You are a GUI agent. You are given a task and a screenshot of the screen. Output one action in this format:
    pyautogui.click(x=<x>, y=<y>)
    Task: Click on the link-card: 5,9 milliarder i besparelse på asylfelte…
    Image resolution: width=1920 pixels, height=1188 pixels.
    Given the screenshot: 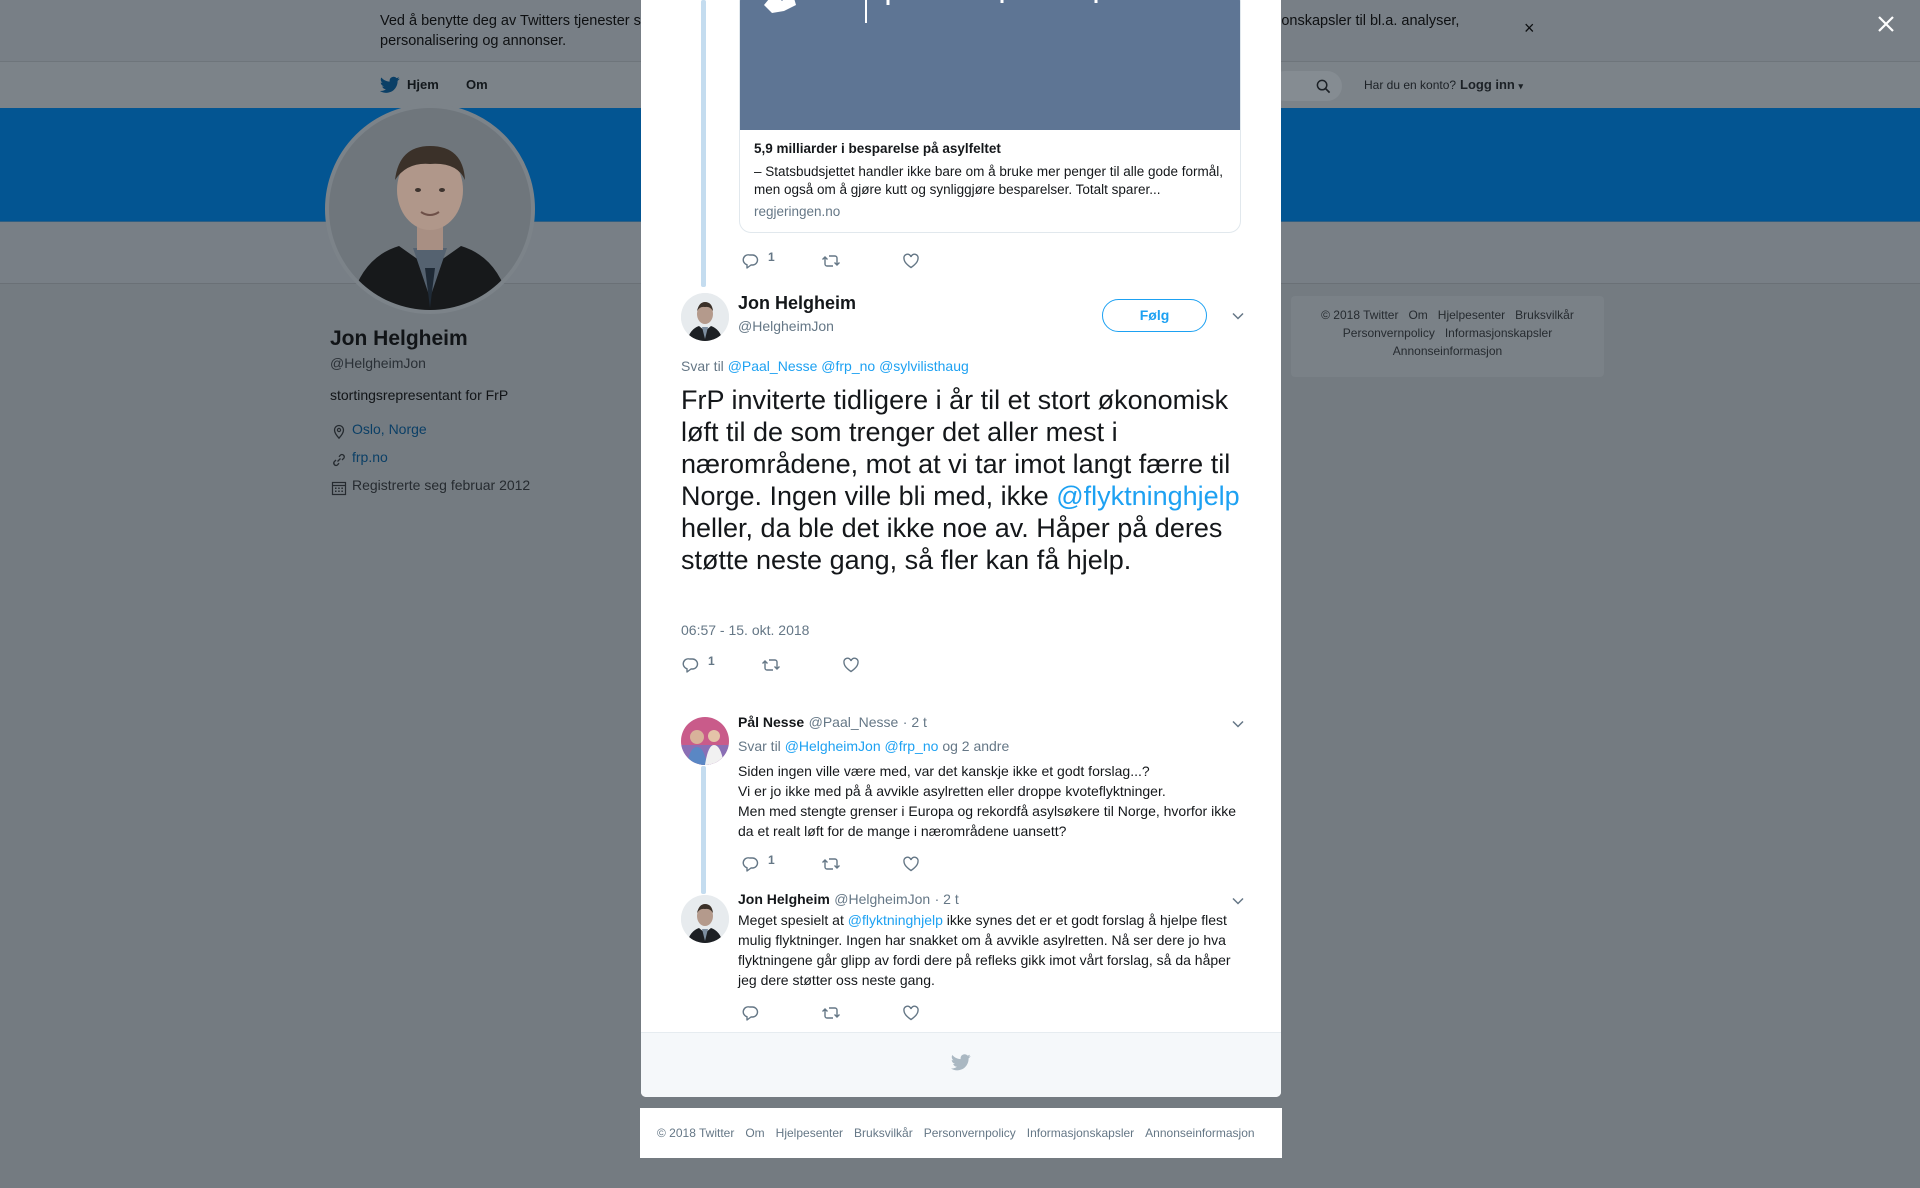 What is the action you would take?
    pyautogui.click(x=990, y=116)
    